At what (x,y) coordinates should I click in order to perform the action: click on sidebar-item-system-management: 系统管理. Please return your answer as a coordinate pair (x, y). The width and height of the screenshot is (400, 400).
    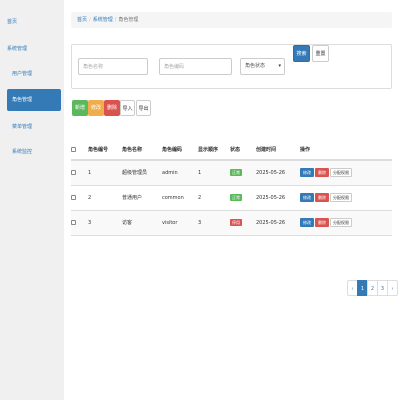
    Looking at the image, I should click on (32, 49).